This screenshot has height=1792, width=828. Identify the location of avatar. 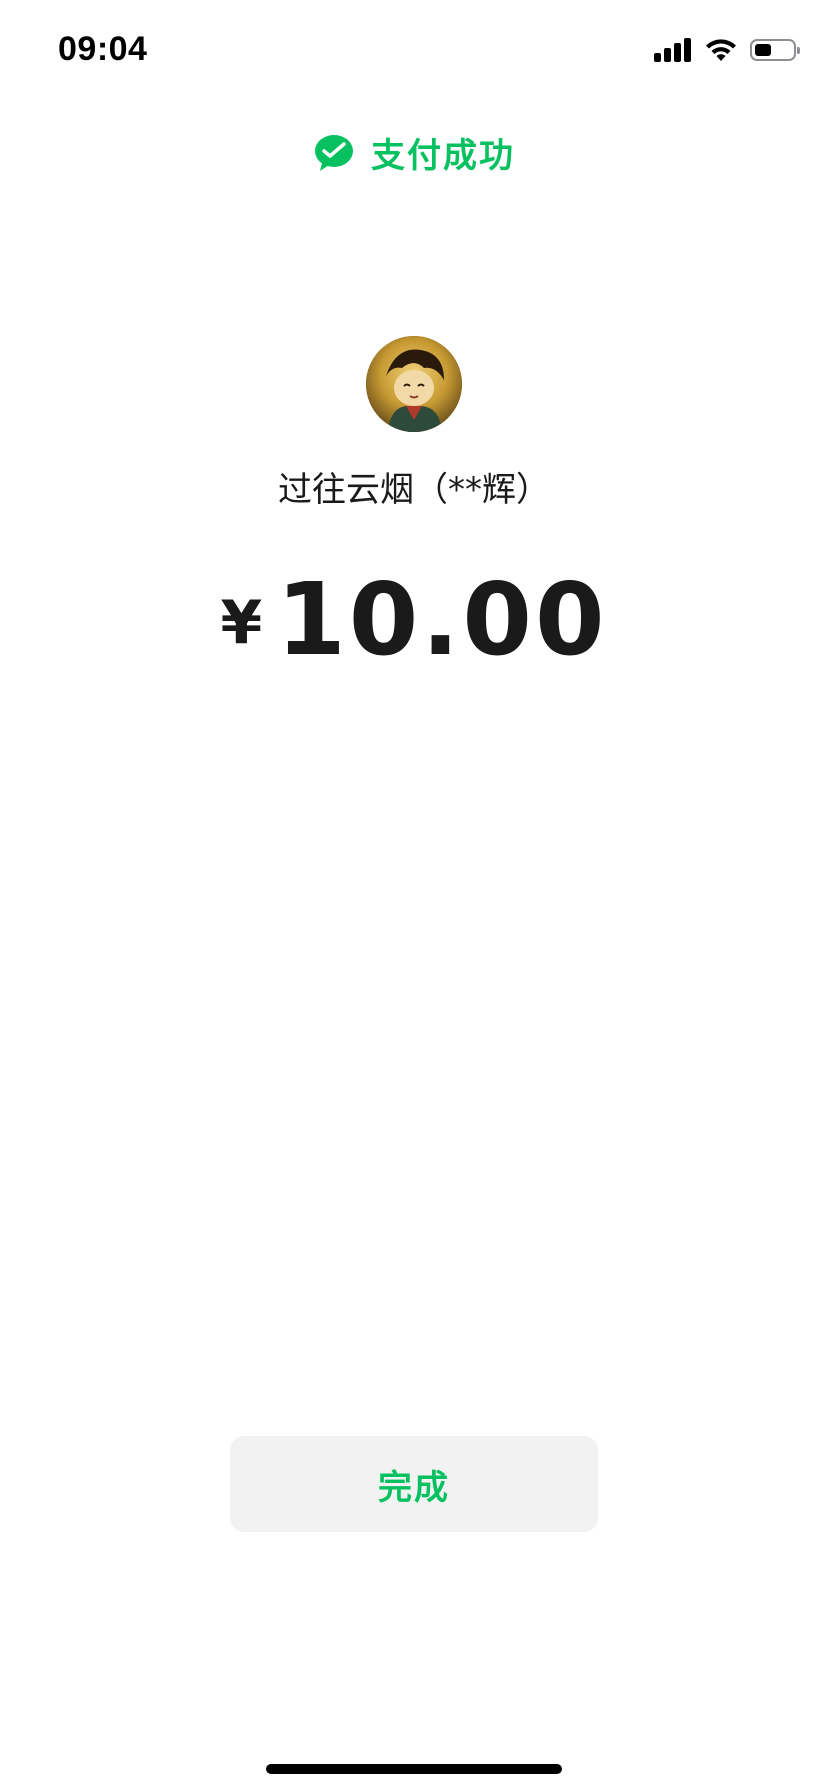
(414, 384).